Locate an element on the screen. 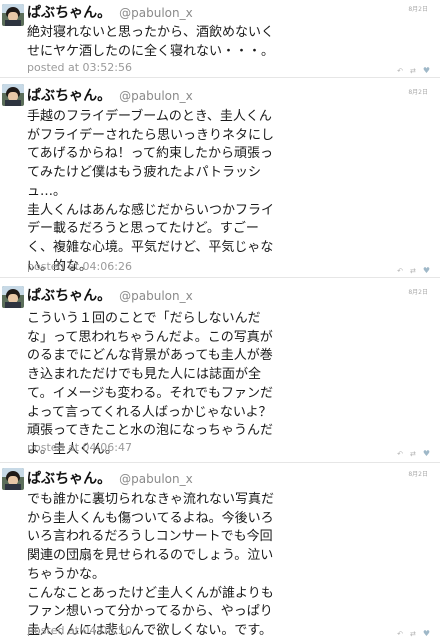 The image size is (440, 641). posted-time: posted at 03:52:56 is located at coordinates (79, 67).